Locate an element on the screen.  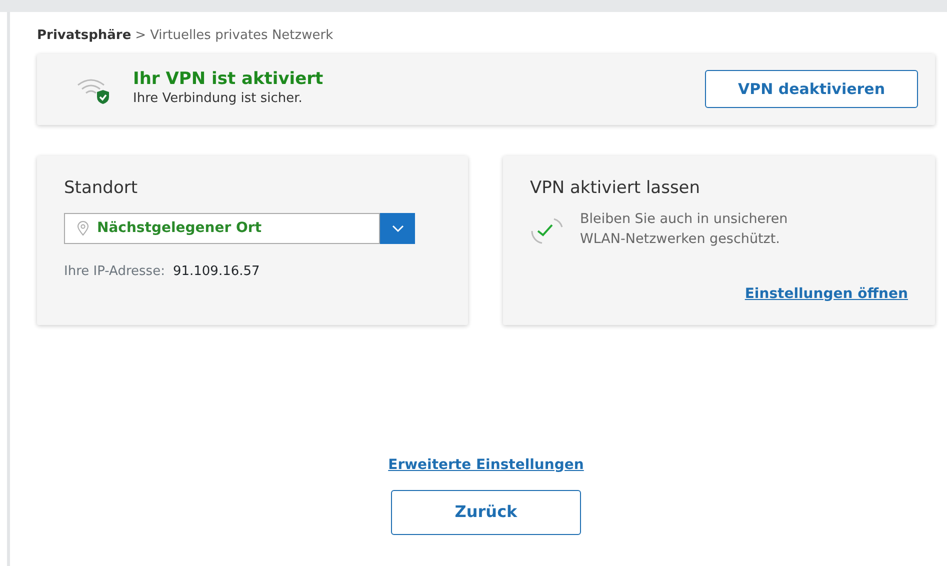
card-title: VPN aktiviert lassen is located at coordinates (616, 188).